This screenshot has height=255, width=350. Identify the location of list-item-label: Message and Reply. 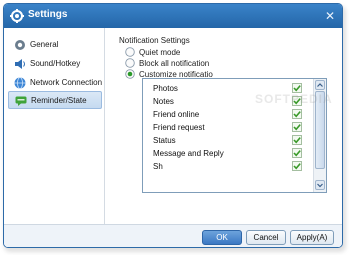
(188, 153).